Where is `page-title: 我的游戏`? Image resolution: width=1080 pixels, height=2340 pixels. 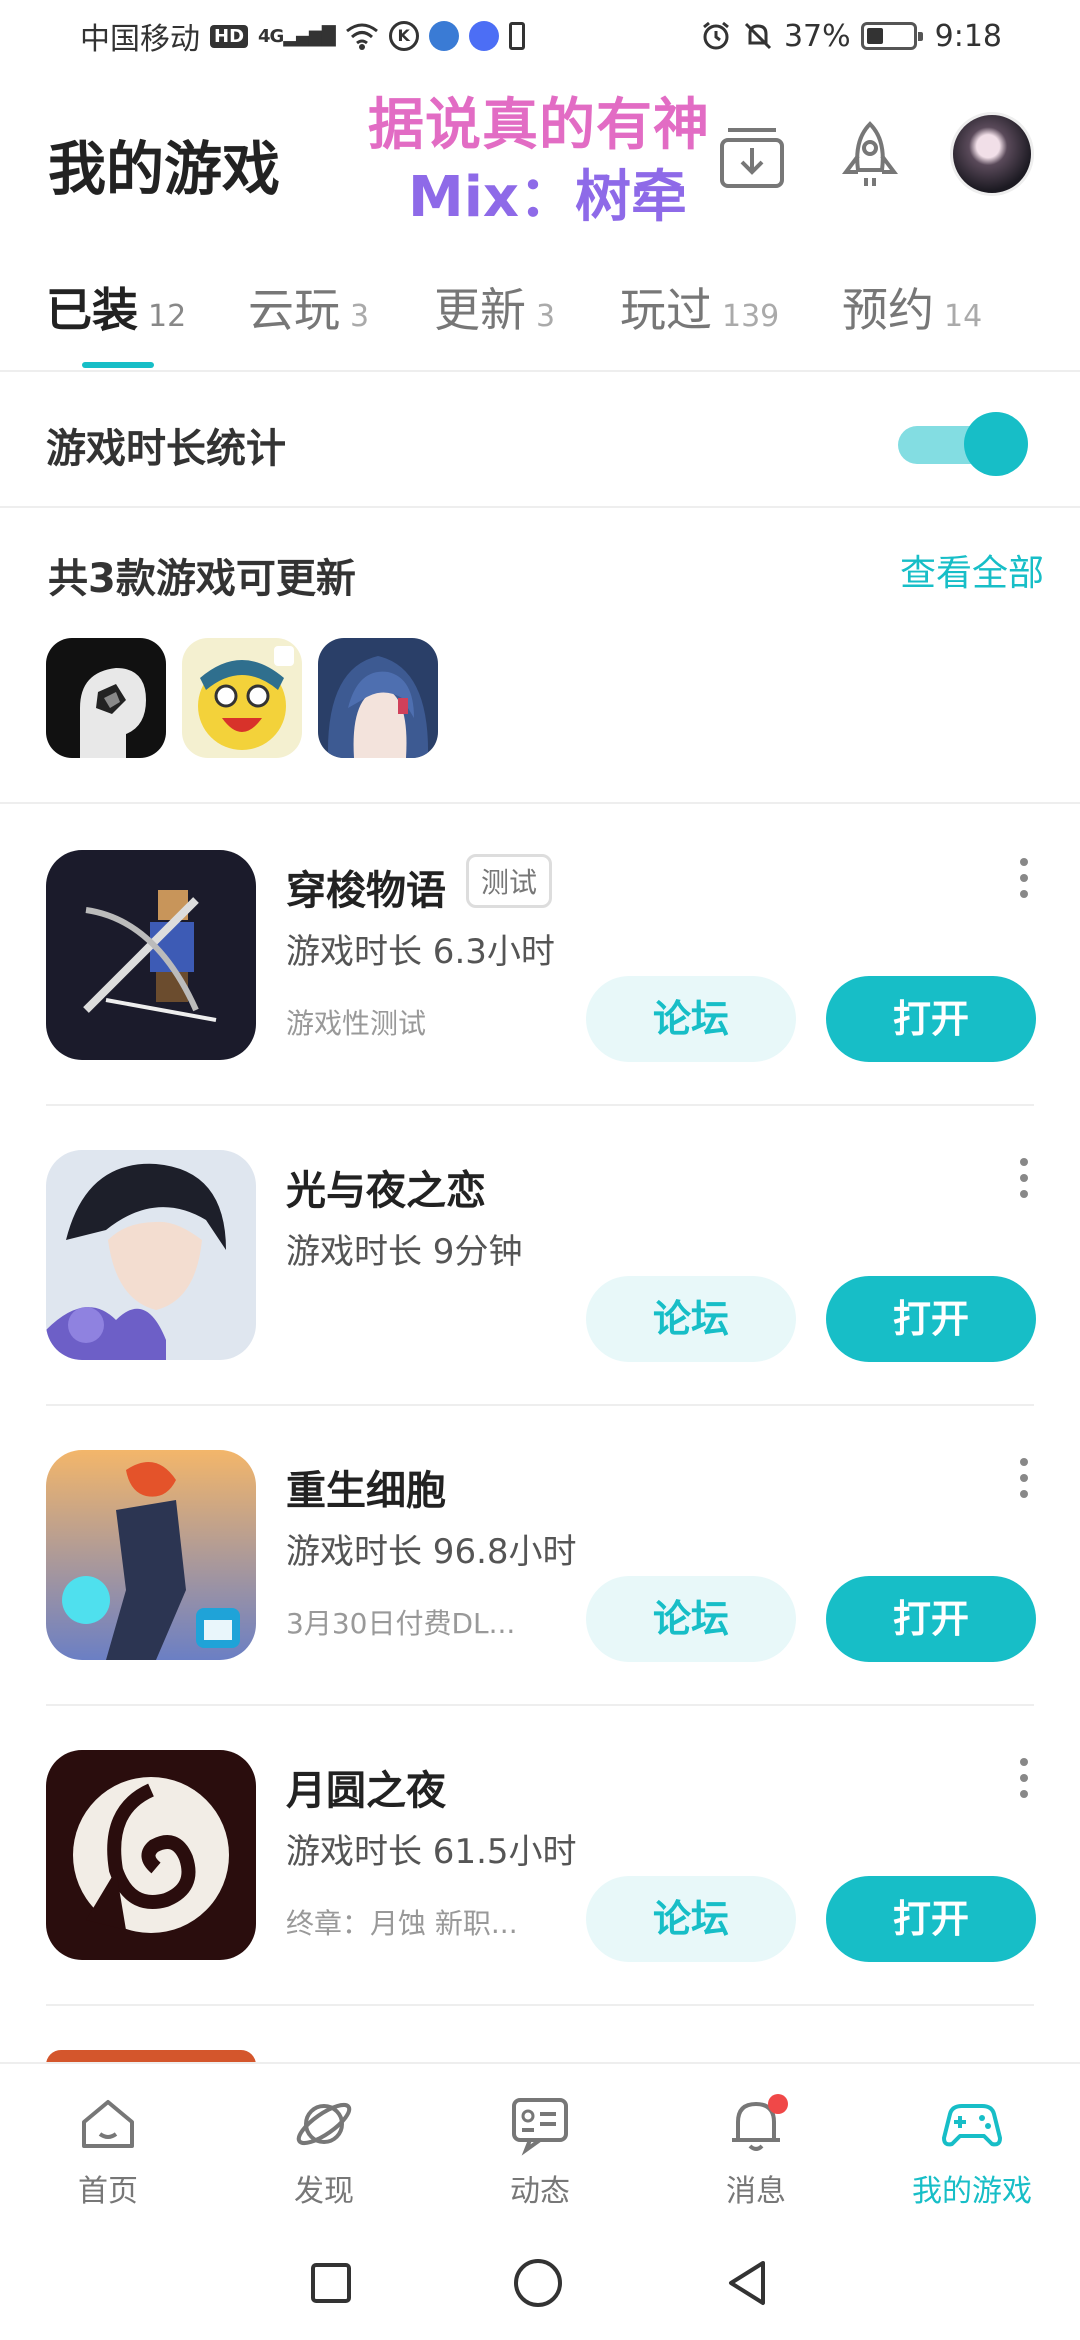
page-title: 我的游戏 is located at coordinates (164, 169).